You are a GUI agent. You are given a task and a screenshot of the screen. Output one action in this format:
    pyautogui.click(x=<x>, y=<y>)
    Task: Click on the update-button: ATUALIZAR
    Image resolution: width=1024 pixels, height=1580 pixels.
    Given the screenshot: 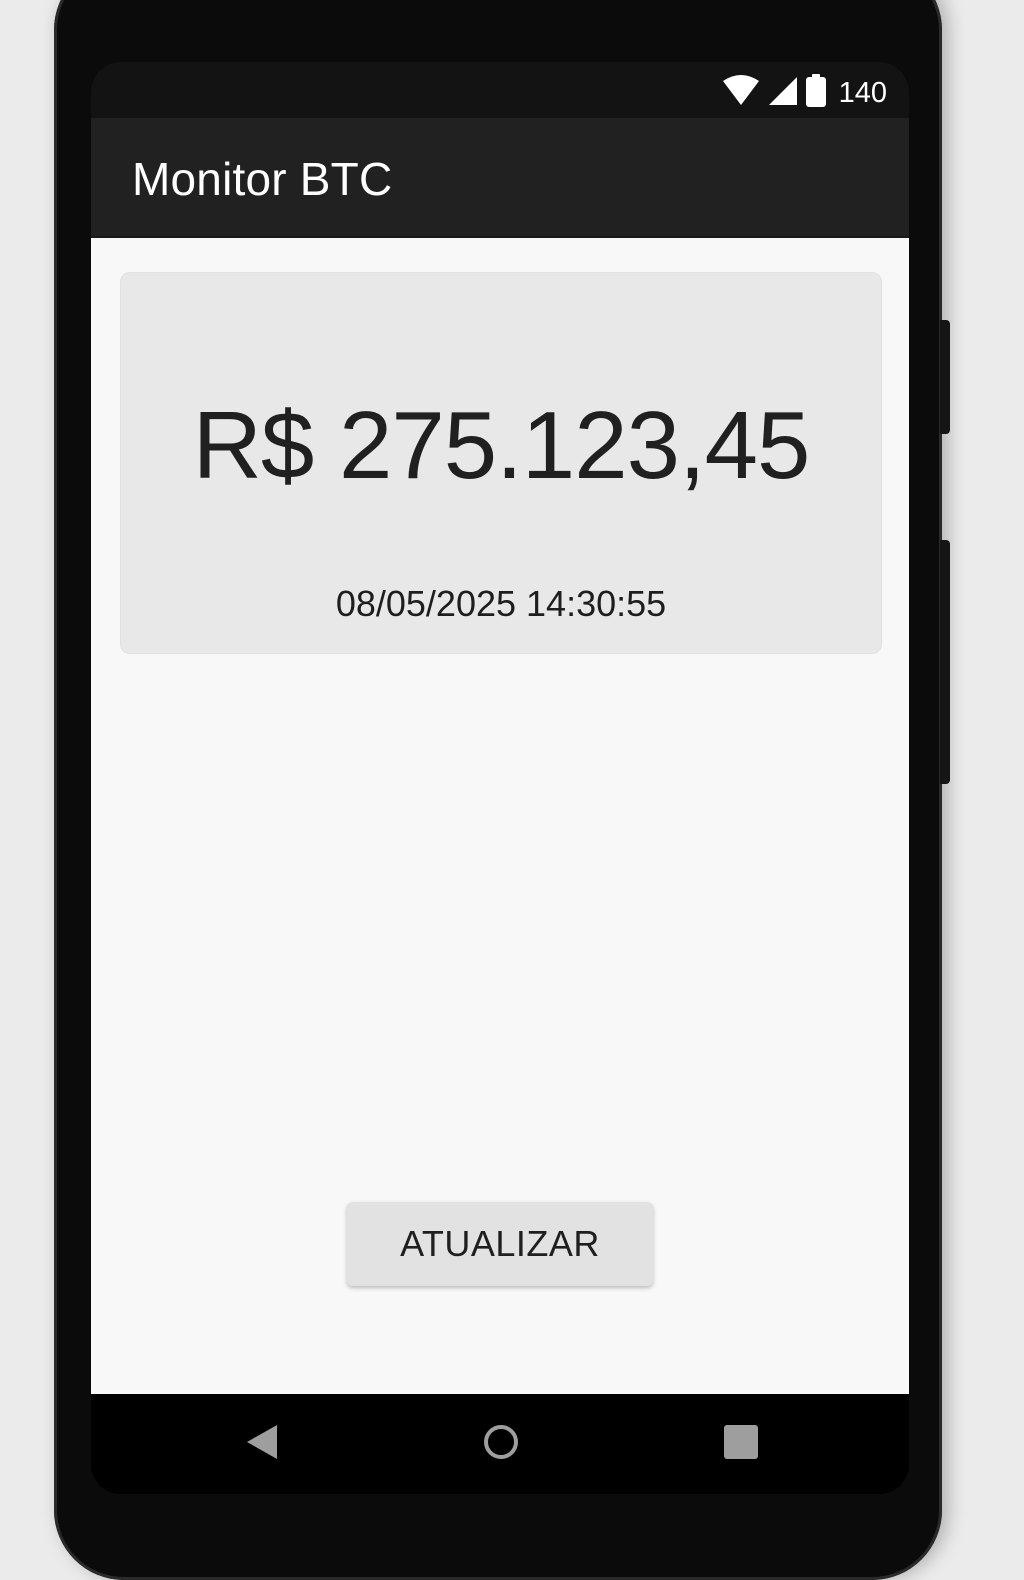 What is the action you would take?
    pyautogui.click(x=500, y=1244)
    